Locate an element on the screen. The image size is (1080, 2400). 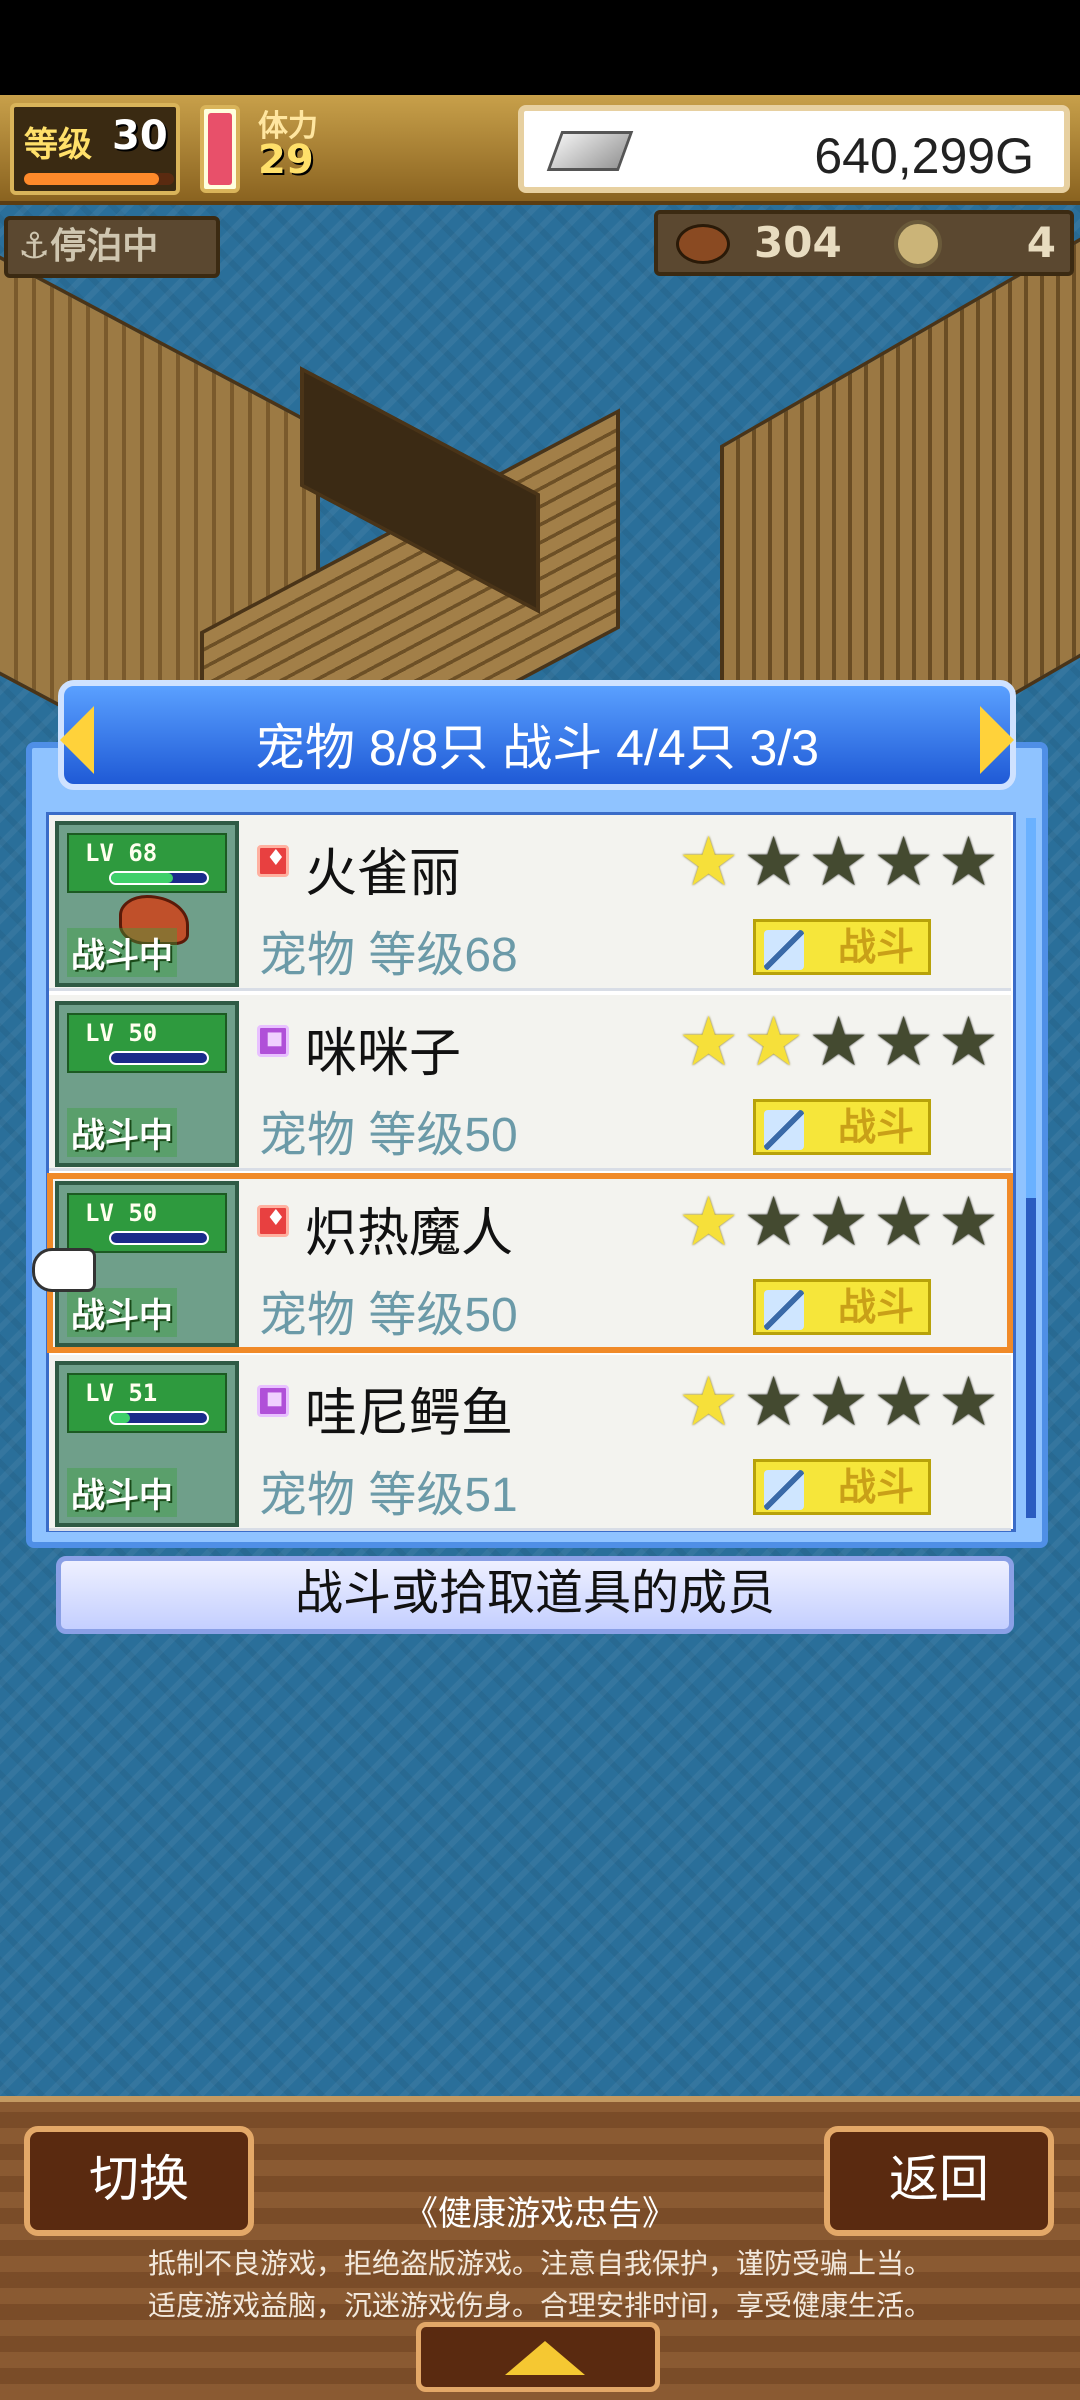
level-progress-fill is located at coordinates (91, 179).